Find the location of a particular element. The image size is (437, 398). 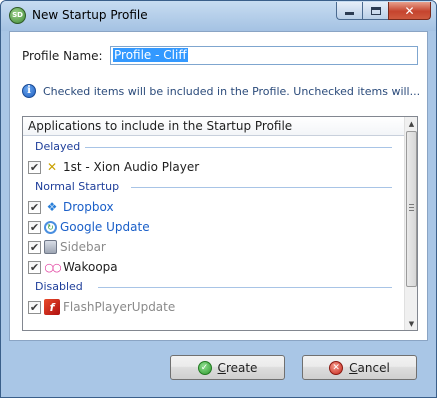

vertical-scrollbar: ▲ ▼ is located at coordinates (410, 223).